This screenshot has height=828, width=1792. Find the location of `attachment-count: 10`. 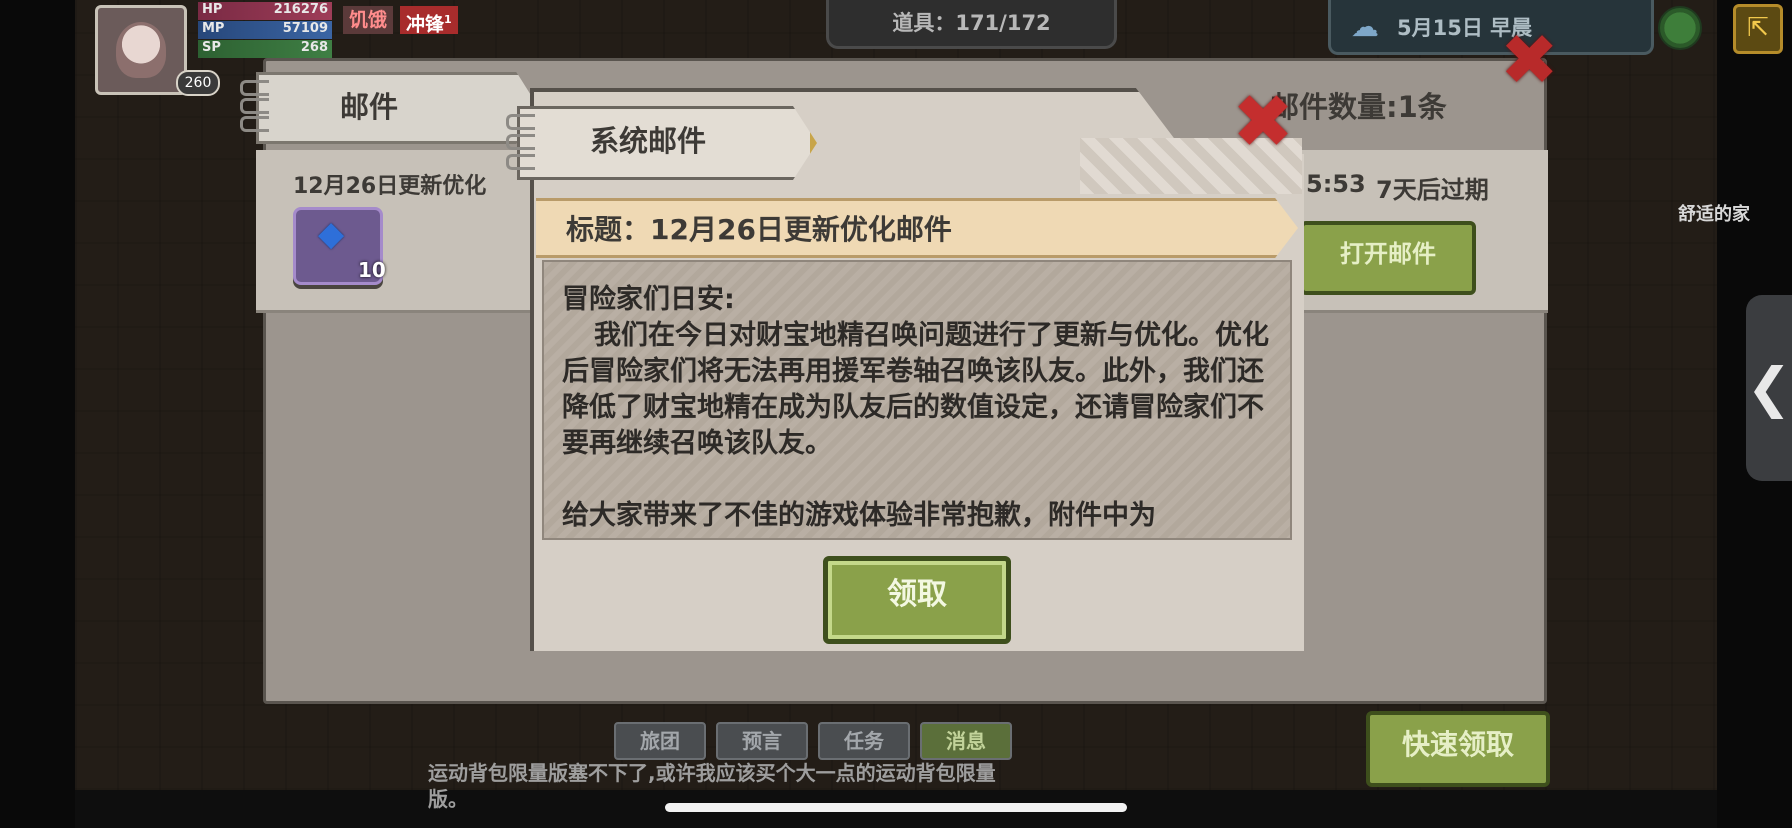

attachment-count: 10 is located at coordinates (372, 270).